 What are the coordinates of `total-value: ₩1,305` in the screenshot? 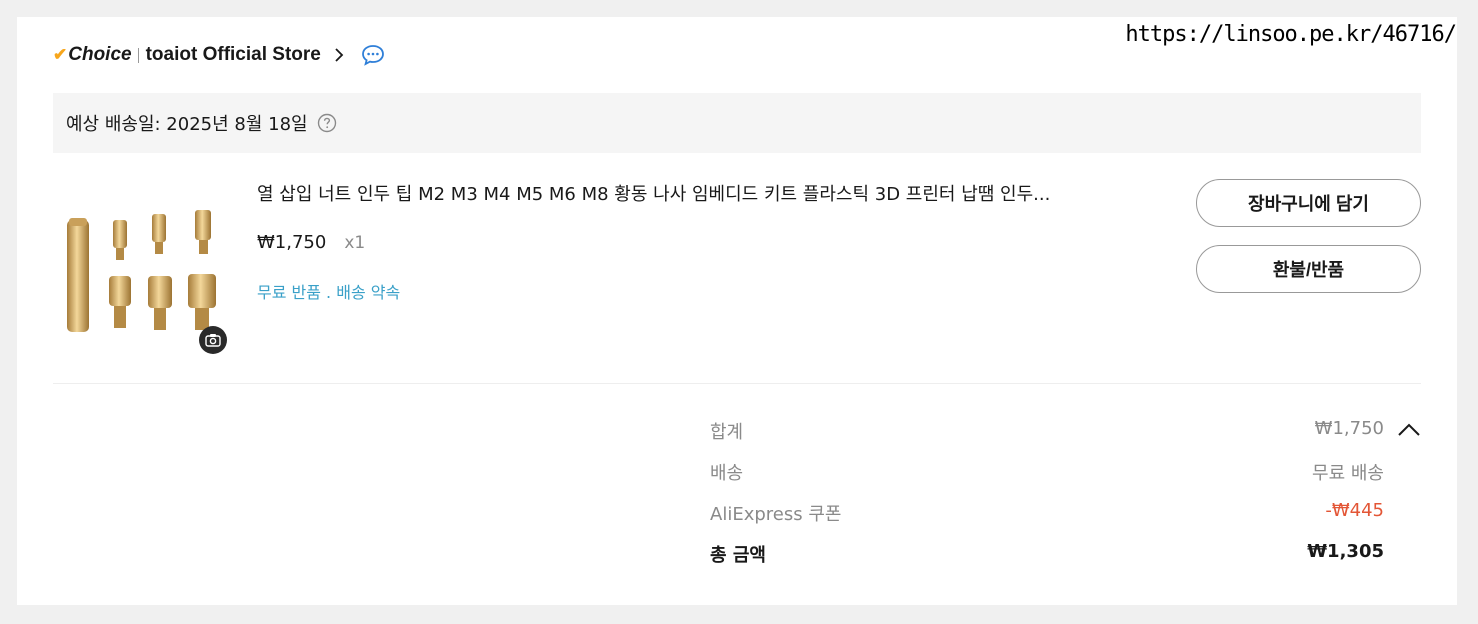 It's located at (1345, 551).